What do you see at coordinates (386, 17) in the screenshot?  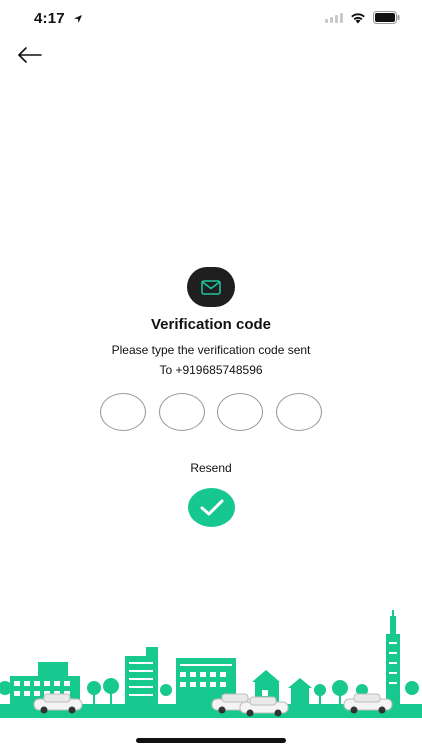 I see `battery-icon` at bounding box center [386, 17].